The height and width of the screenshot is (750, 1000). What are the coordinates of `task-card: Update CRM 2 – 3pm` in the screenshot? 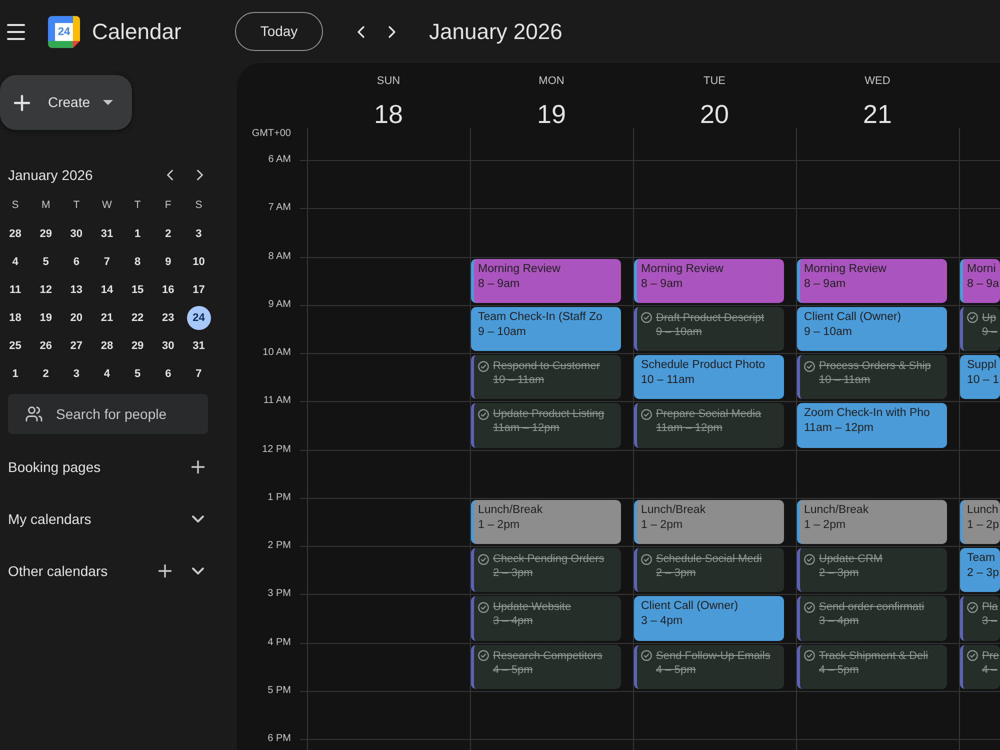 It's located at (872, 570).